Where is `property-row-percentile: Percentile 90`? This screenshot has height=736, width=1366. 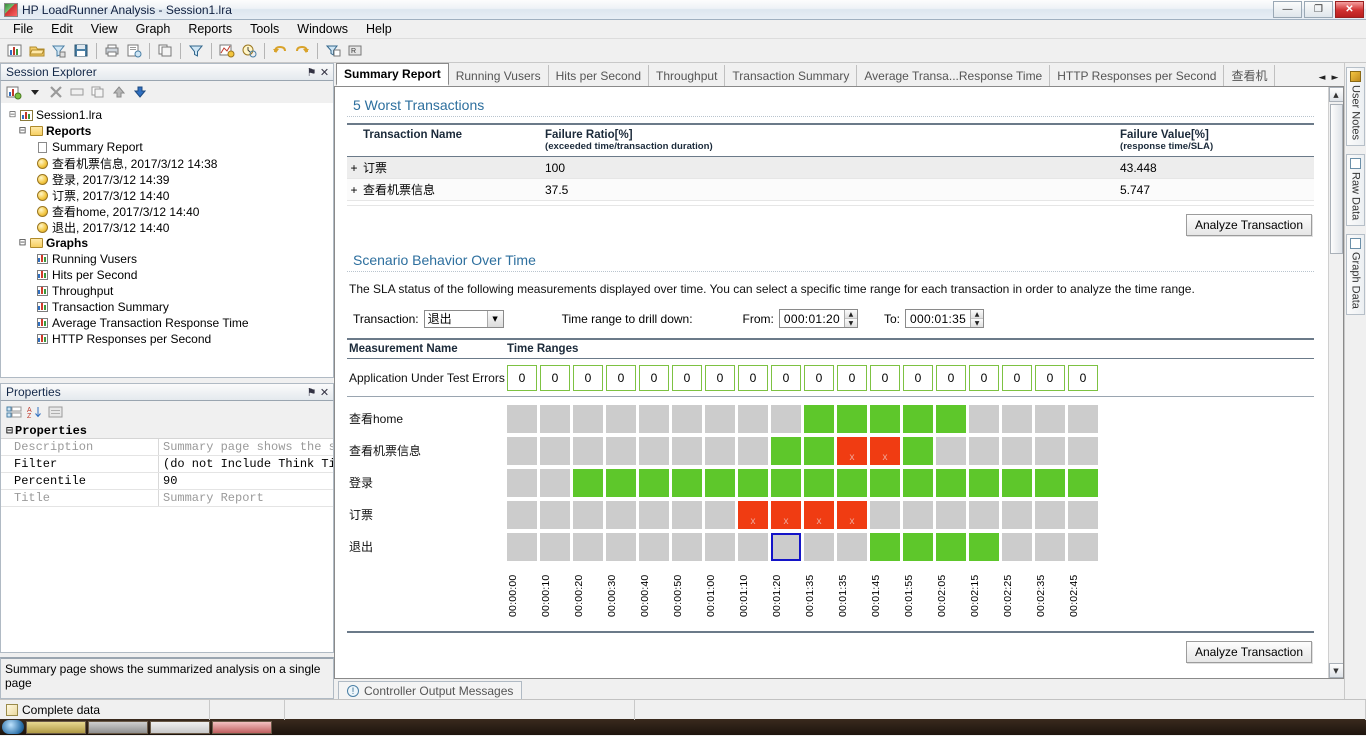 property-row-percentile: Percentile 90 is located at coordinates (167, 481).